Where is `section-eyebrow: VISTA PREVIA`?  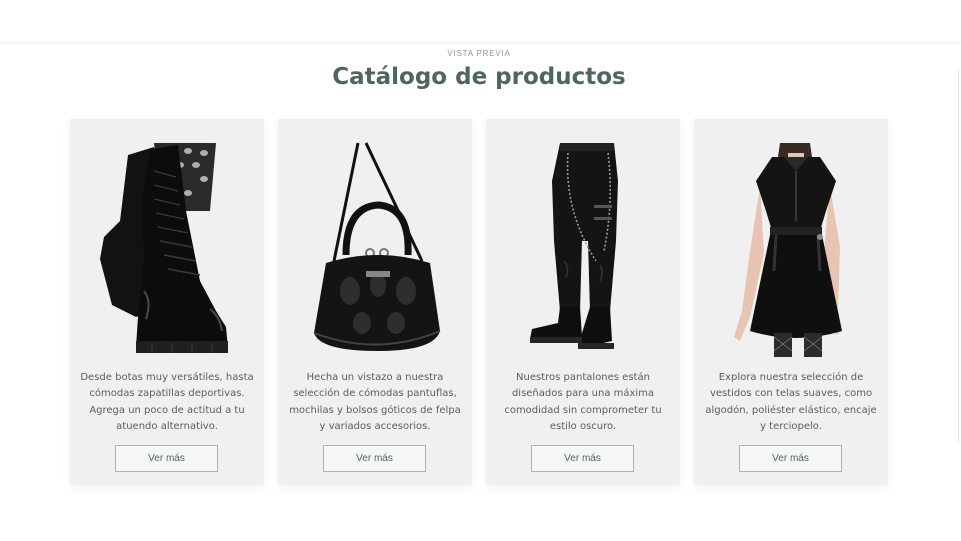 section-eyebrow: VISTA PREVIA is located at coordinates (479, 53).